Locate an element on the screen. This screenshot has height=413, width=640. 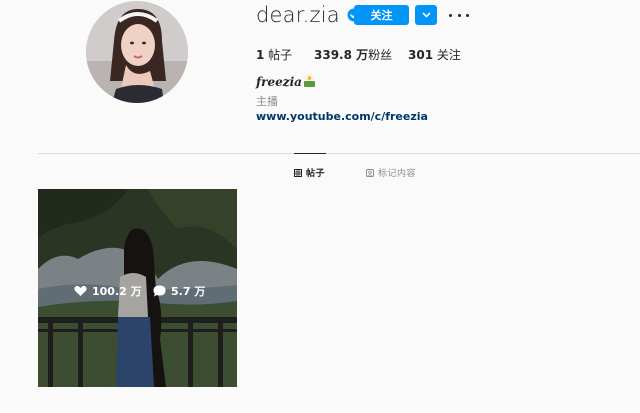
tab-posts: 帖子 is located at coordinates (309, 172).